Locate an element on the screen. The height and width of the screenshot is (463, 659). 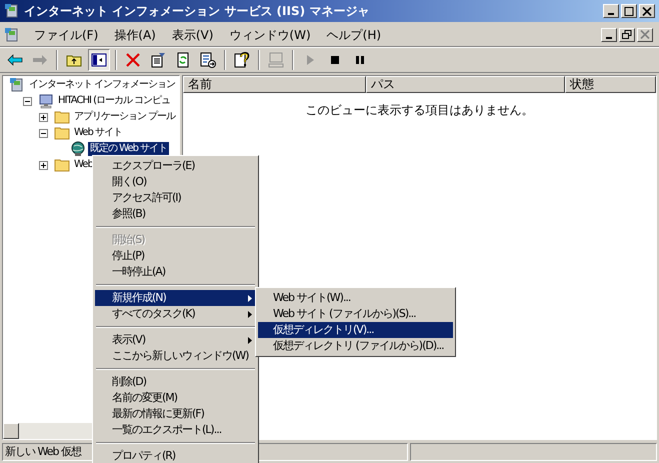
menu-item: ヘルプ(H) is located at coordinates (354, 35).